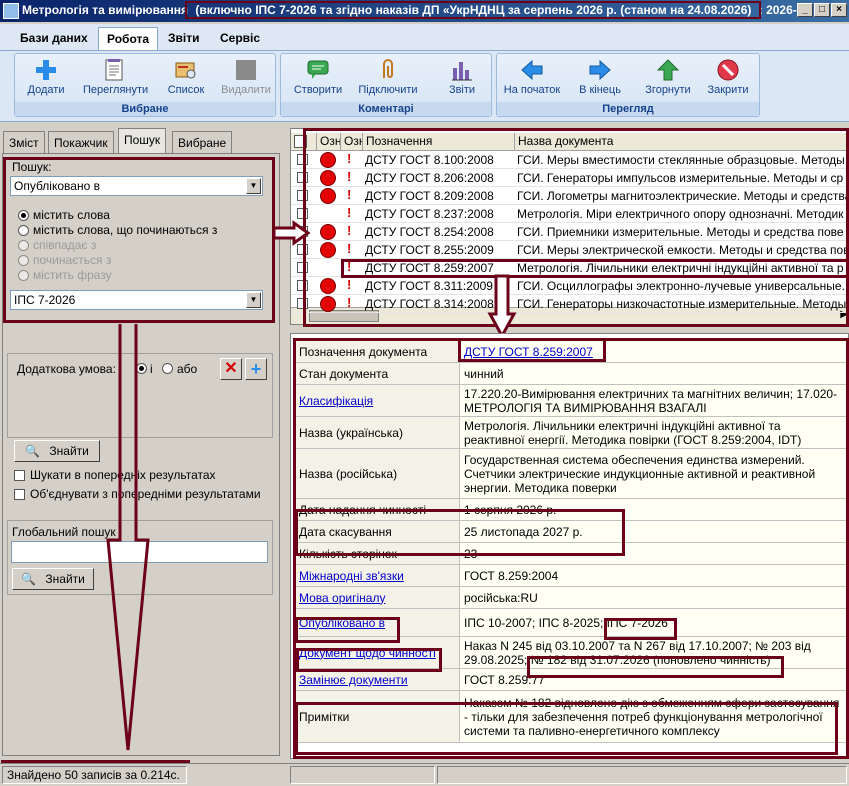 Image resolution: width=849 pixels, height=786 pixels. What do you see at coordinates (429, 232) in the screenshot?
I see `row-designation: ДСТУ ГОСТ 8.254:2008` at bounding box center [429, 232].